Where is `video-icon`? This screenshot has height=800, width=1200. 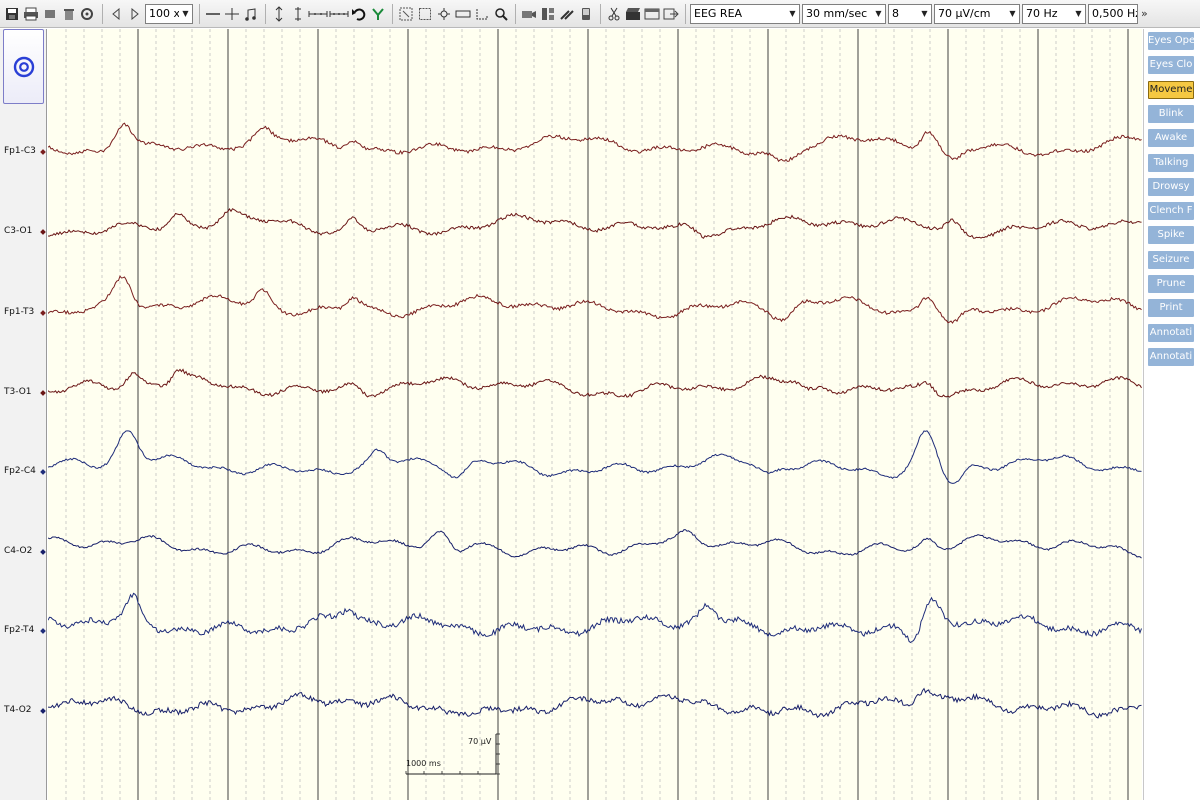 video-icon is located at coordinates (529, 14).